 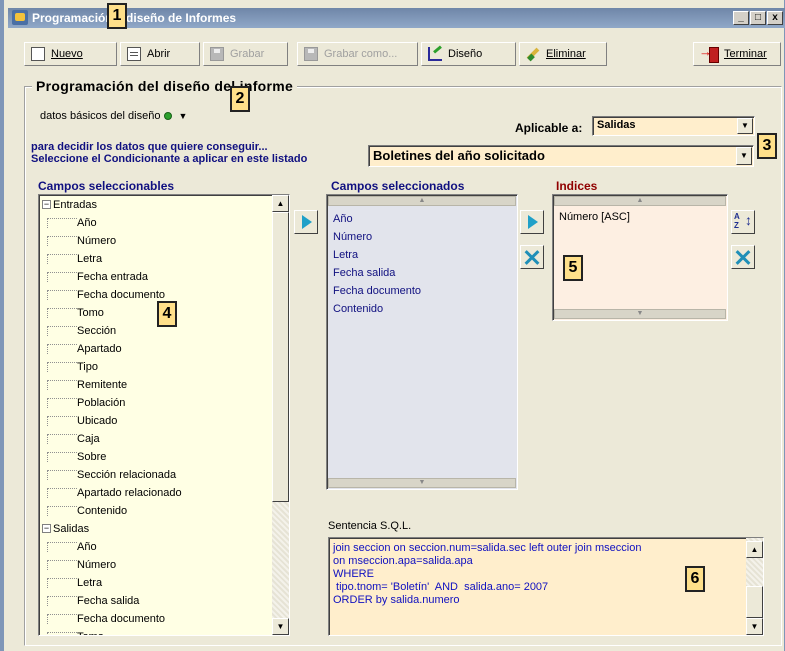 I want to click on eliminar-button: Eliminar, so click(x=563, y=54).